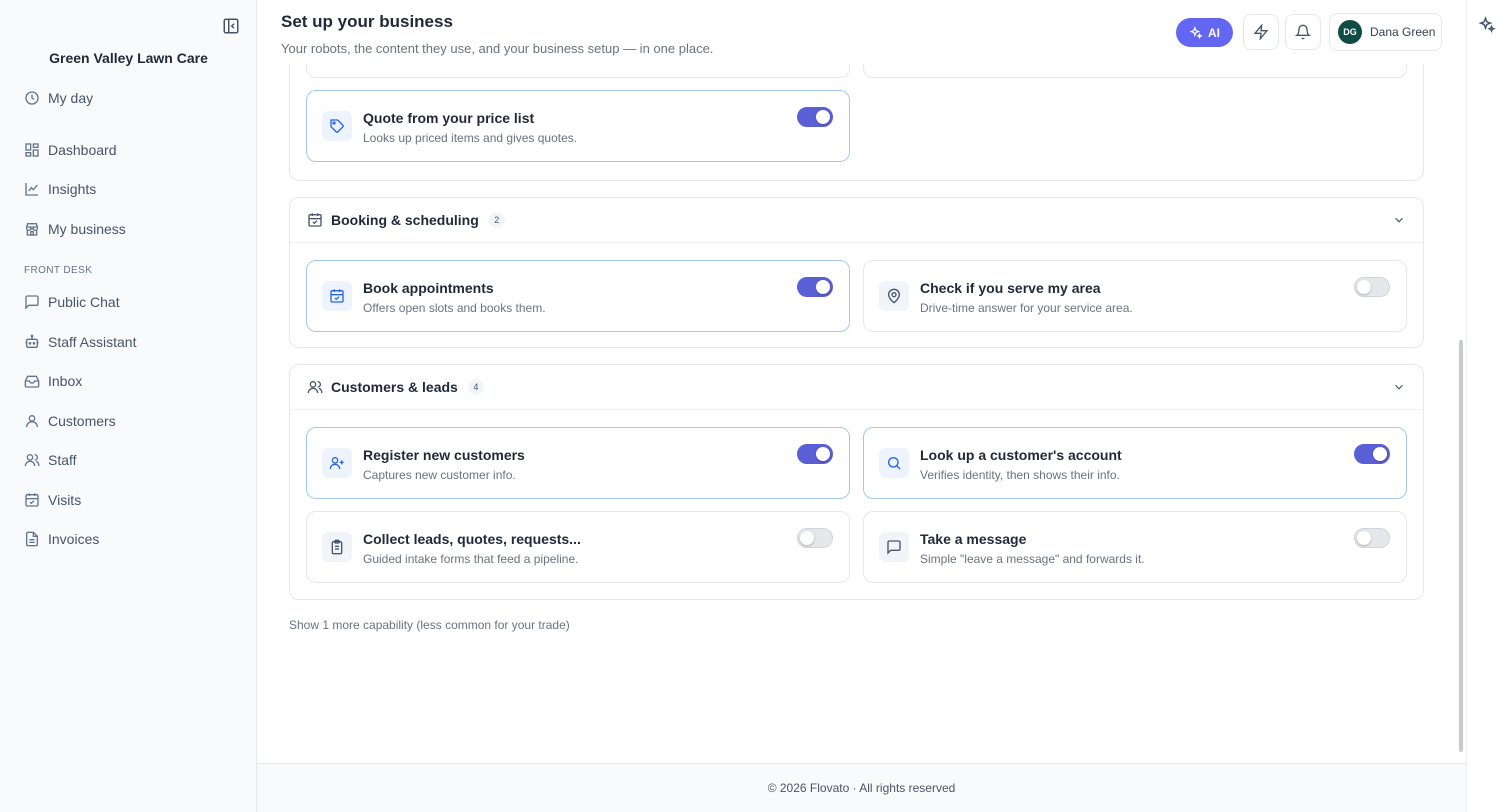 The width and height of the screenshot is (1506, 812). I want to click on page-title: Set up your business, so click(367, 21).